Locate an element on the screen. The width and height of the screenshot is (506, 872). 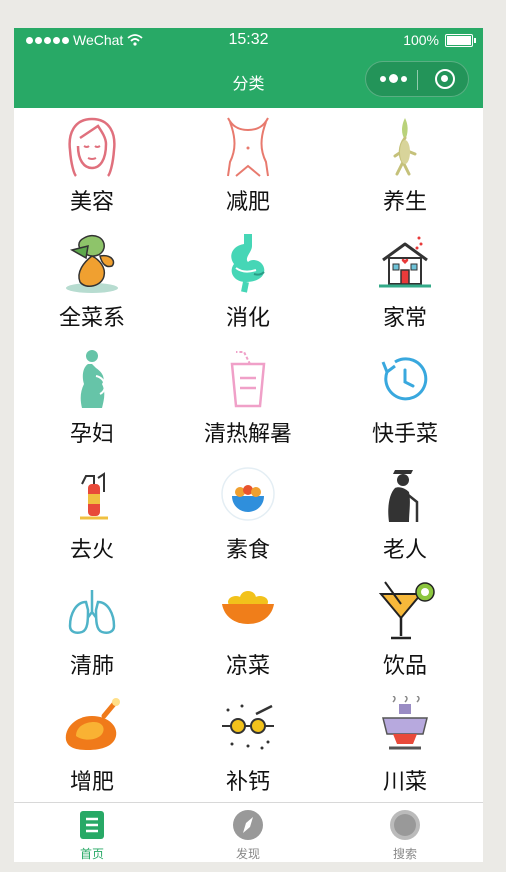
tab-discover: 发现 is located at coordinates (248, 832).